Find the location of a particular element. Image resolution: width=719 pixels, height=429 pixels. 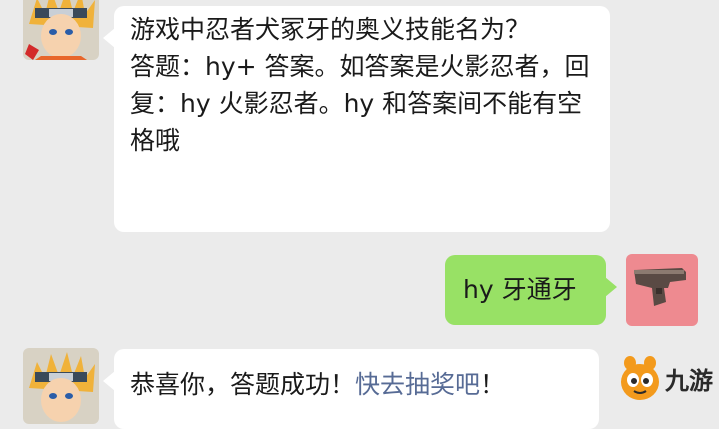

pistol-avatar-icon is located at coordinates (662, 290).